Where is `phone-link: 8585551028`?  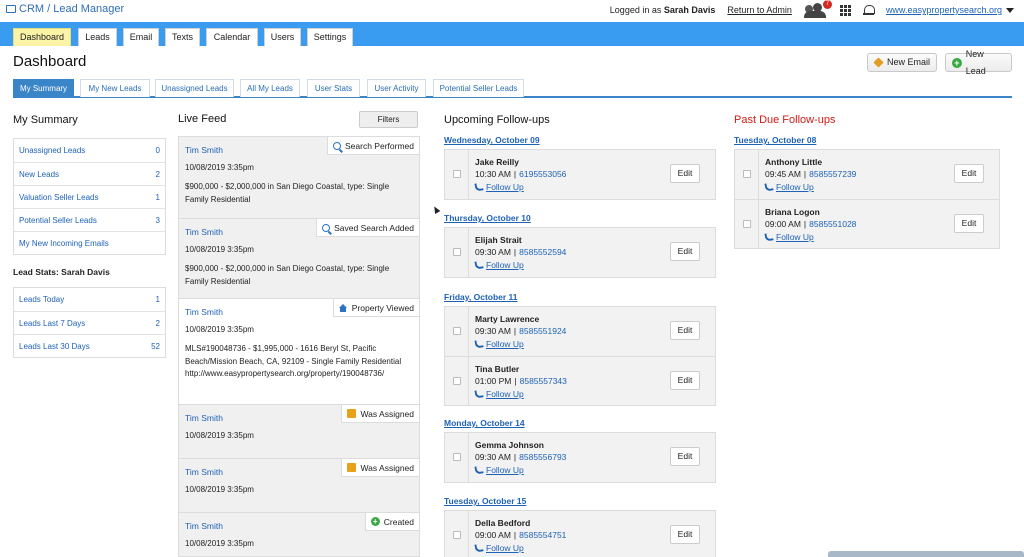 phone-link: 8585551028 is located at coordinates (832, 224).